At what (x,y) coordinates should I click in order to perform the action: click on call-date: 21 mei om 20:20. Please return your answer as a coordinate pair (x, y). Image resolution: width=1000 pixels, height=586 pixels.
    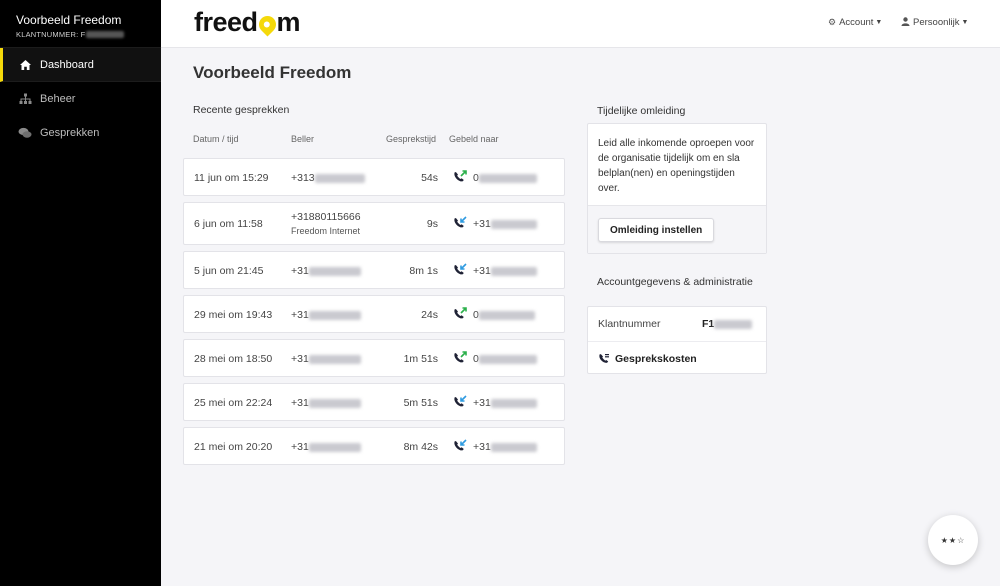
    Looking at the image, I should click on (233, 447).